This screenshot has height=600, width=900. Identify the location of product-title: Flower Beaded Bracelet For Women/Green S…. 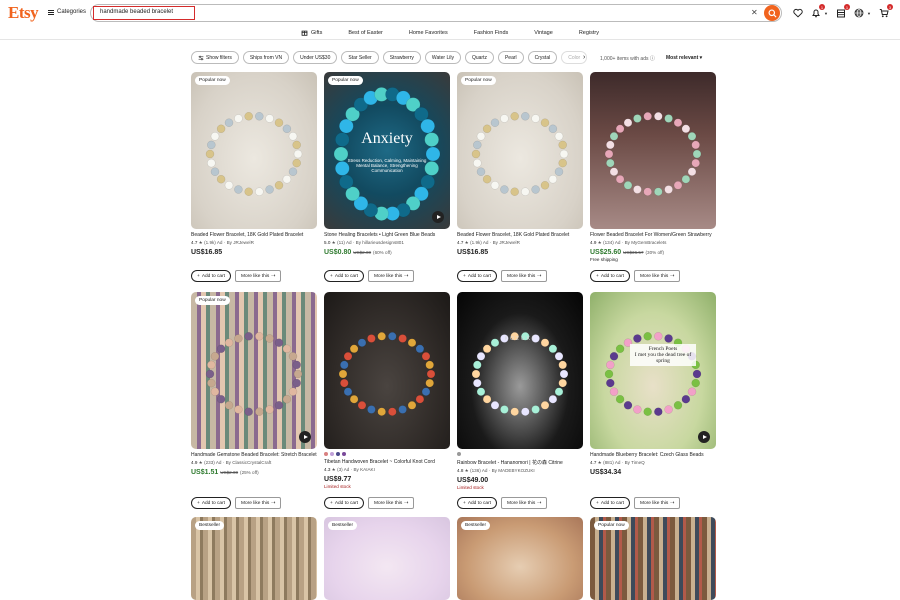
(653, 235).